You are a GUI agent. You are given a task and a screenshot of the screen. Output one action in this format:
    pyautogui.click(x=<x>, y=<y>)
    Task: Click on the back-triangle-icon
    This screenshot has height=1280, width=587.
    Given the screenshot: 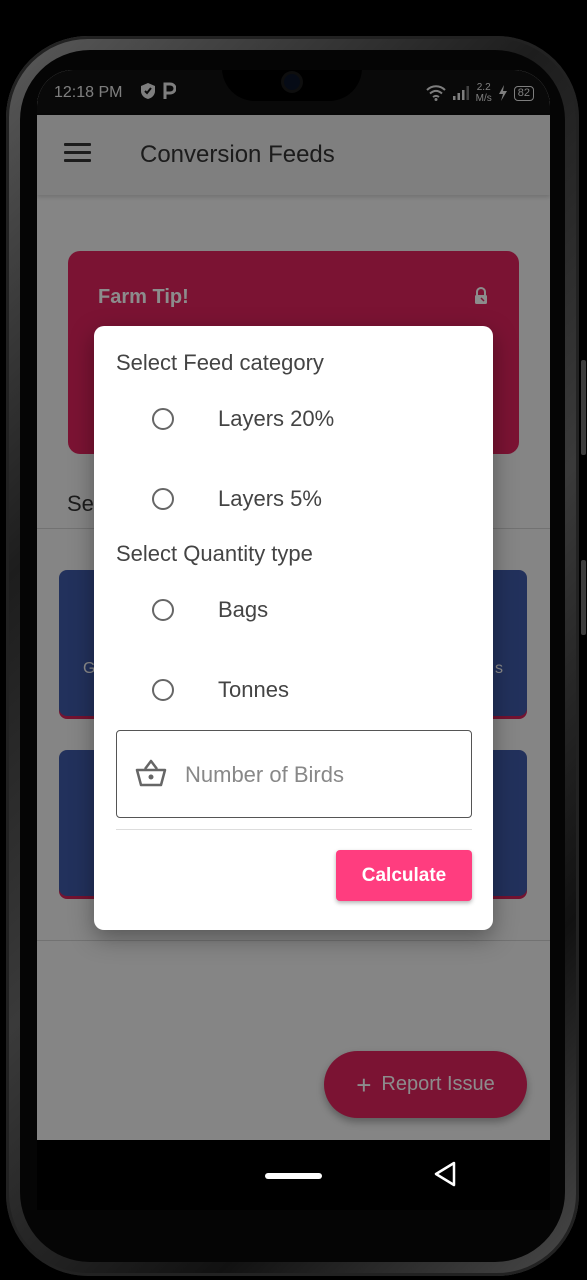 What is the action you would take?
    pyautogui.click(x=445, y=1174)
    